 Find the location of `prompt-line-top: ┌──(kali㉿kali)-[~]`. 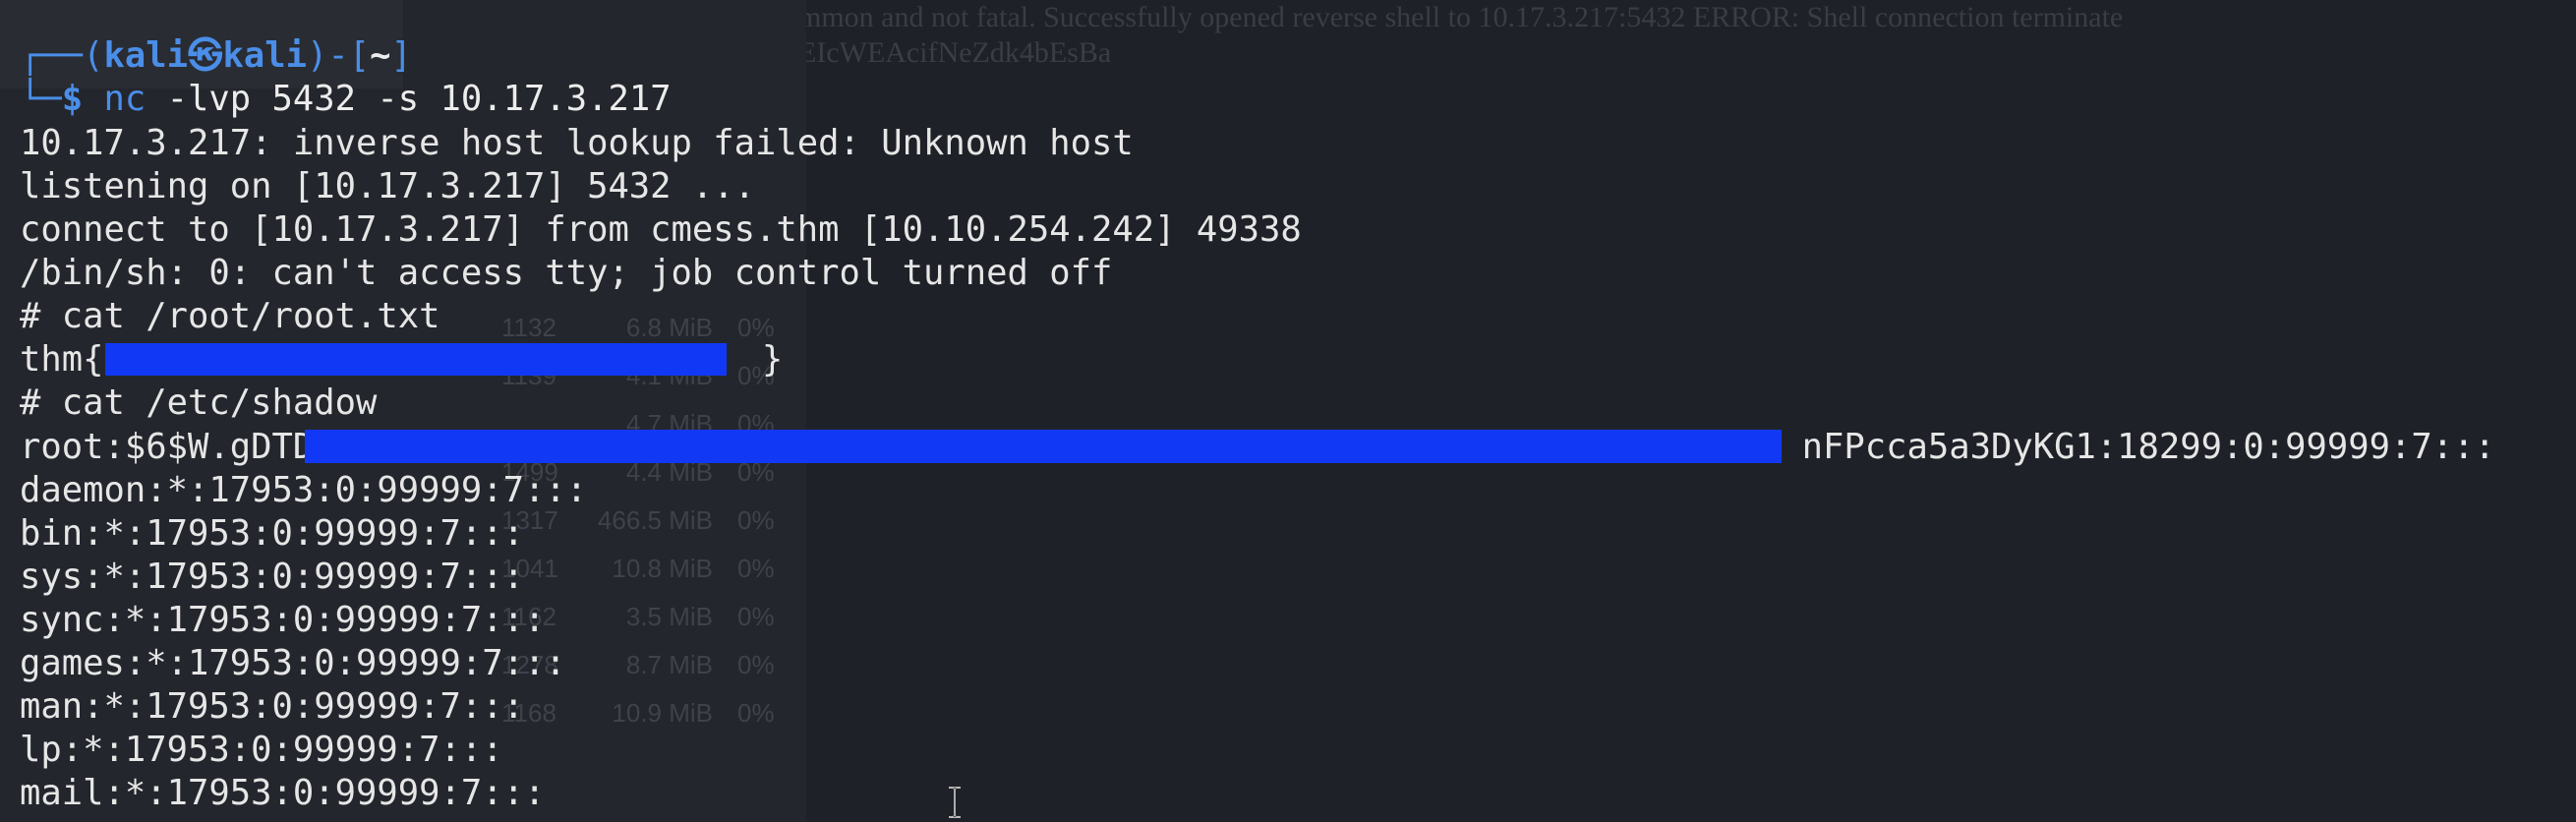

prompt-line-top: ┌──(kali㉿kali)-[~] is located at coordinates (216, 56).